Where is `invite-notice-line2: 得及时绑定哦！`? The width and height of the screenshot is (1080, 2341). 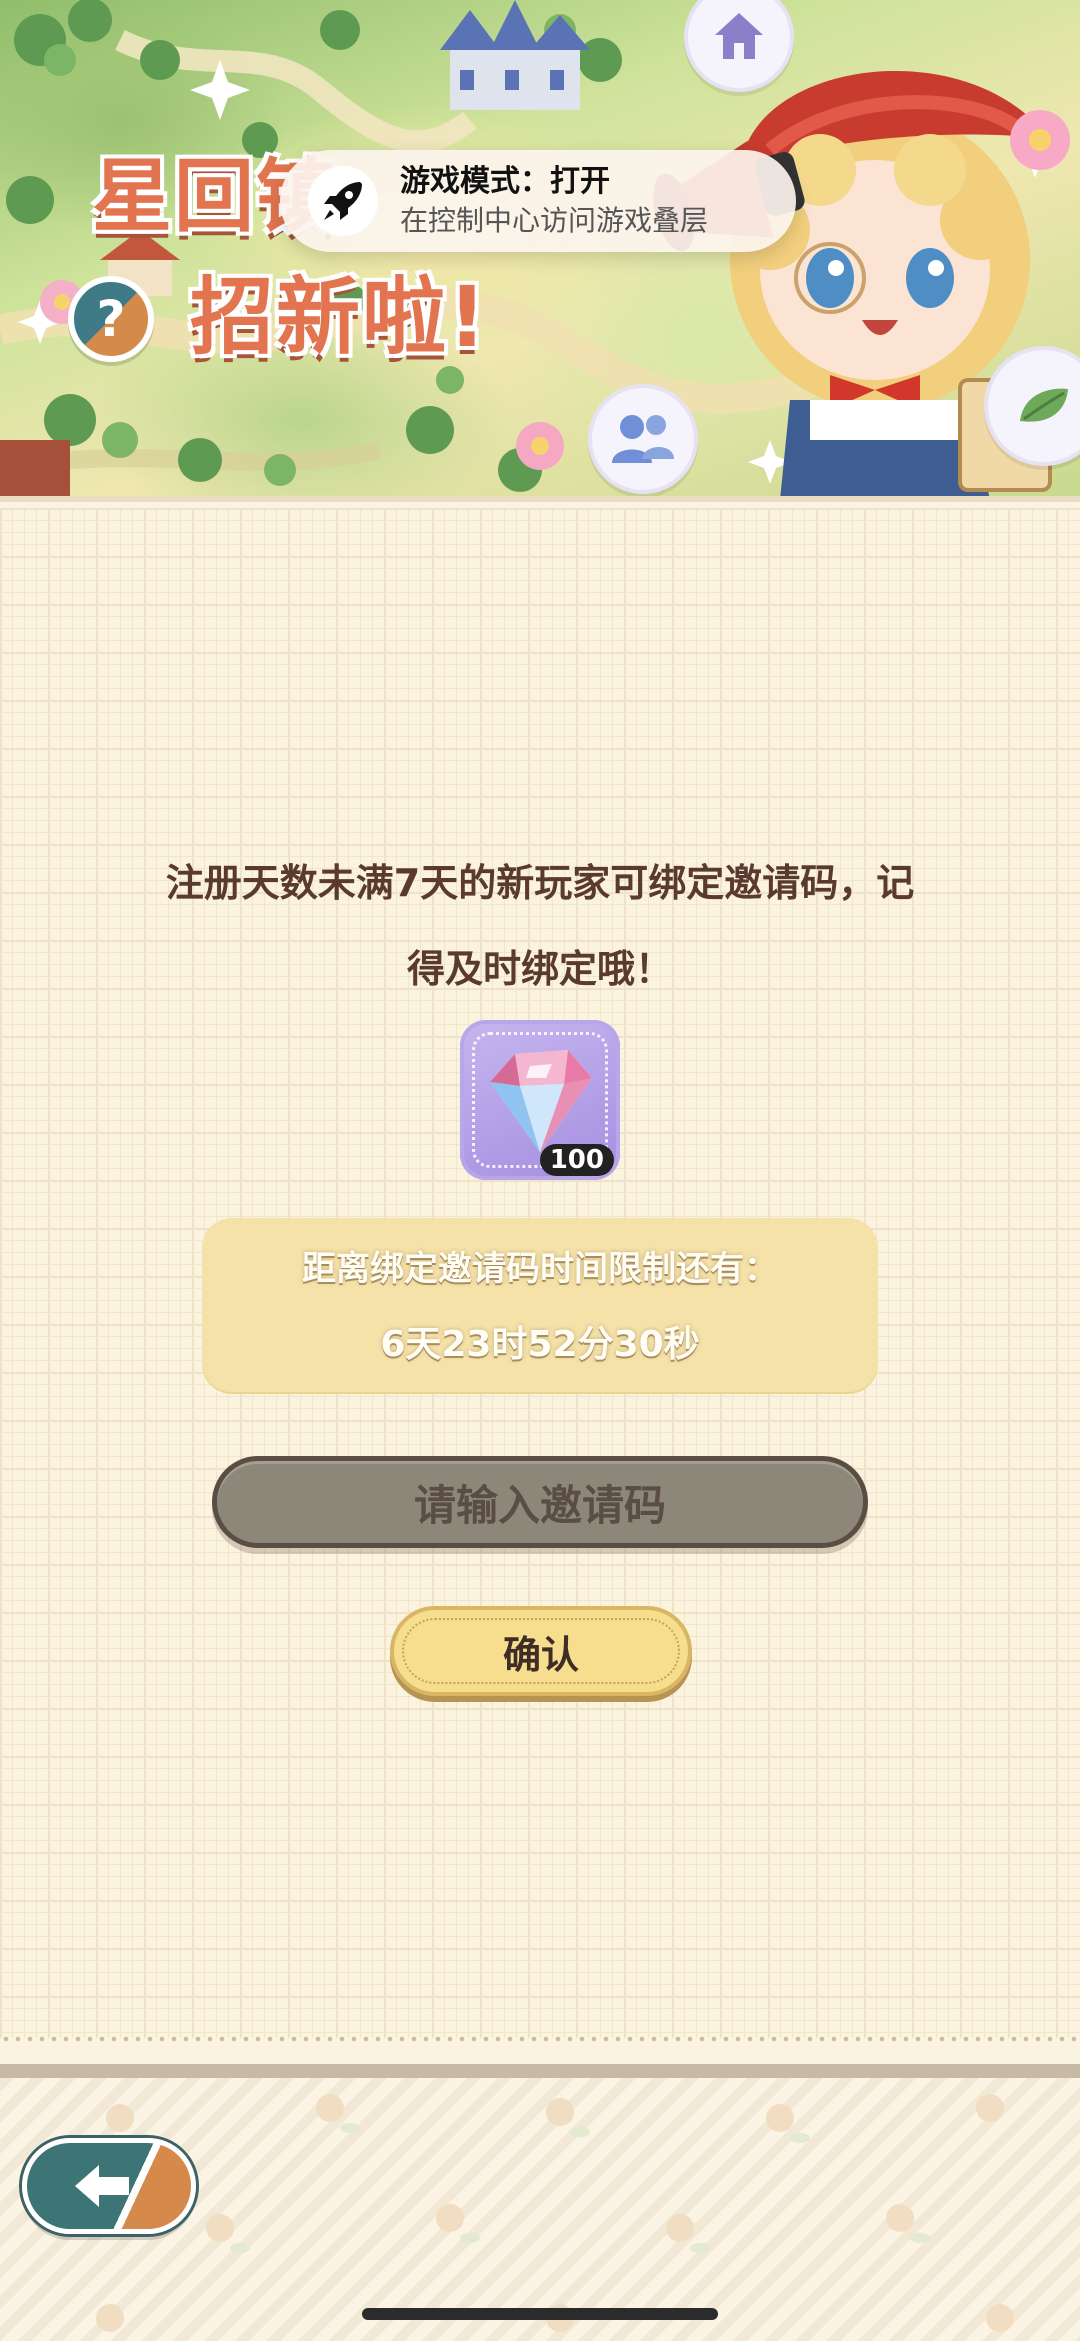
invite-notice-line2: 得及时绑定哦！ is located at coordinates (539, 969).